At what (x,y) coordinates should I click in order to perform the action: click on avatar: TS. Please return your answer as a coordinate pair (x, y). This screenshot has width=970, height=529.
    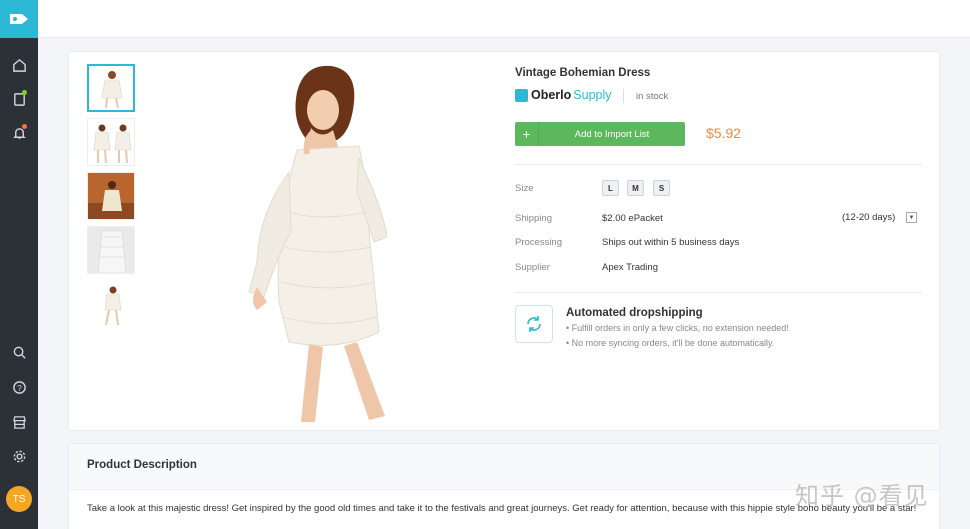
    Looking at the image, I should click on (19, 499).